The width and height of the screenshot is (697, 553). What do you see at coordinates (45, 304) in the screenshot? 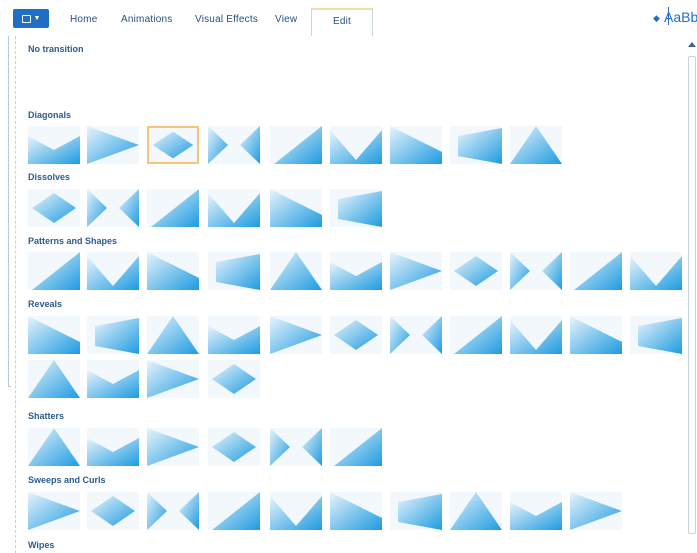
I see `section-reveals: Reveals` at bounding box center [45, 304].